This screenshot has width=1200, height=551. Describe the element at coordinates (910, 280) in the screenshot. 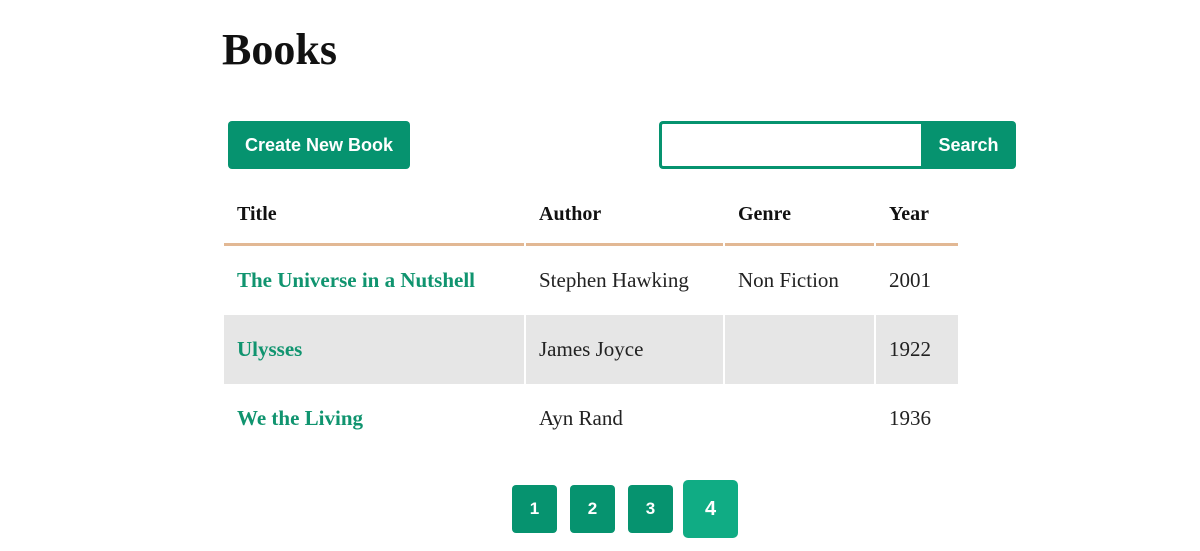

I see `year-cell: 2001` at that location.